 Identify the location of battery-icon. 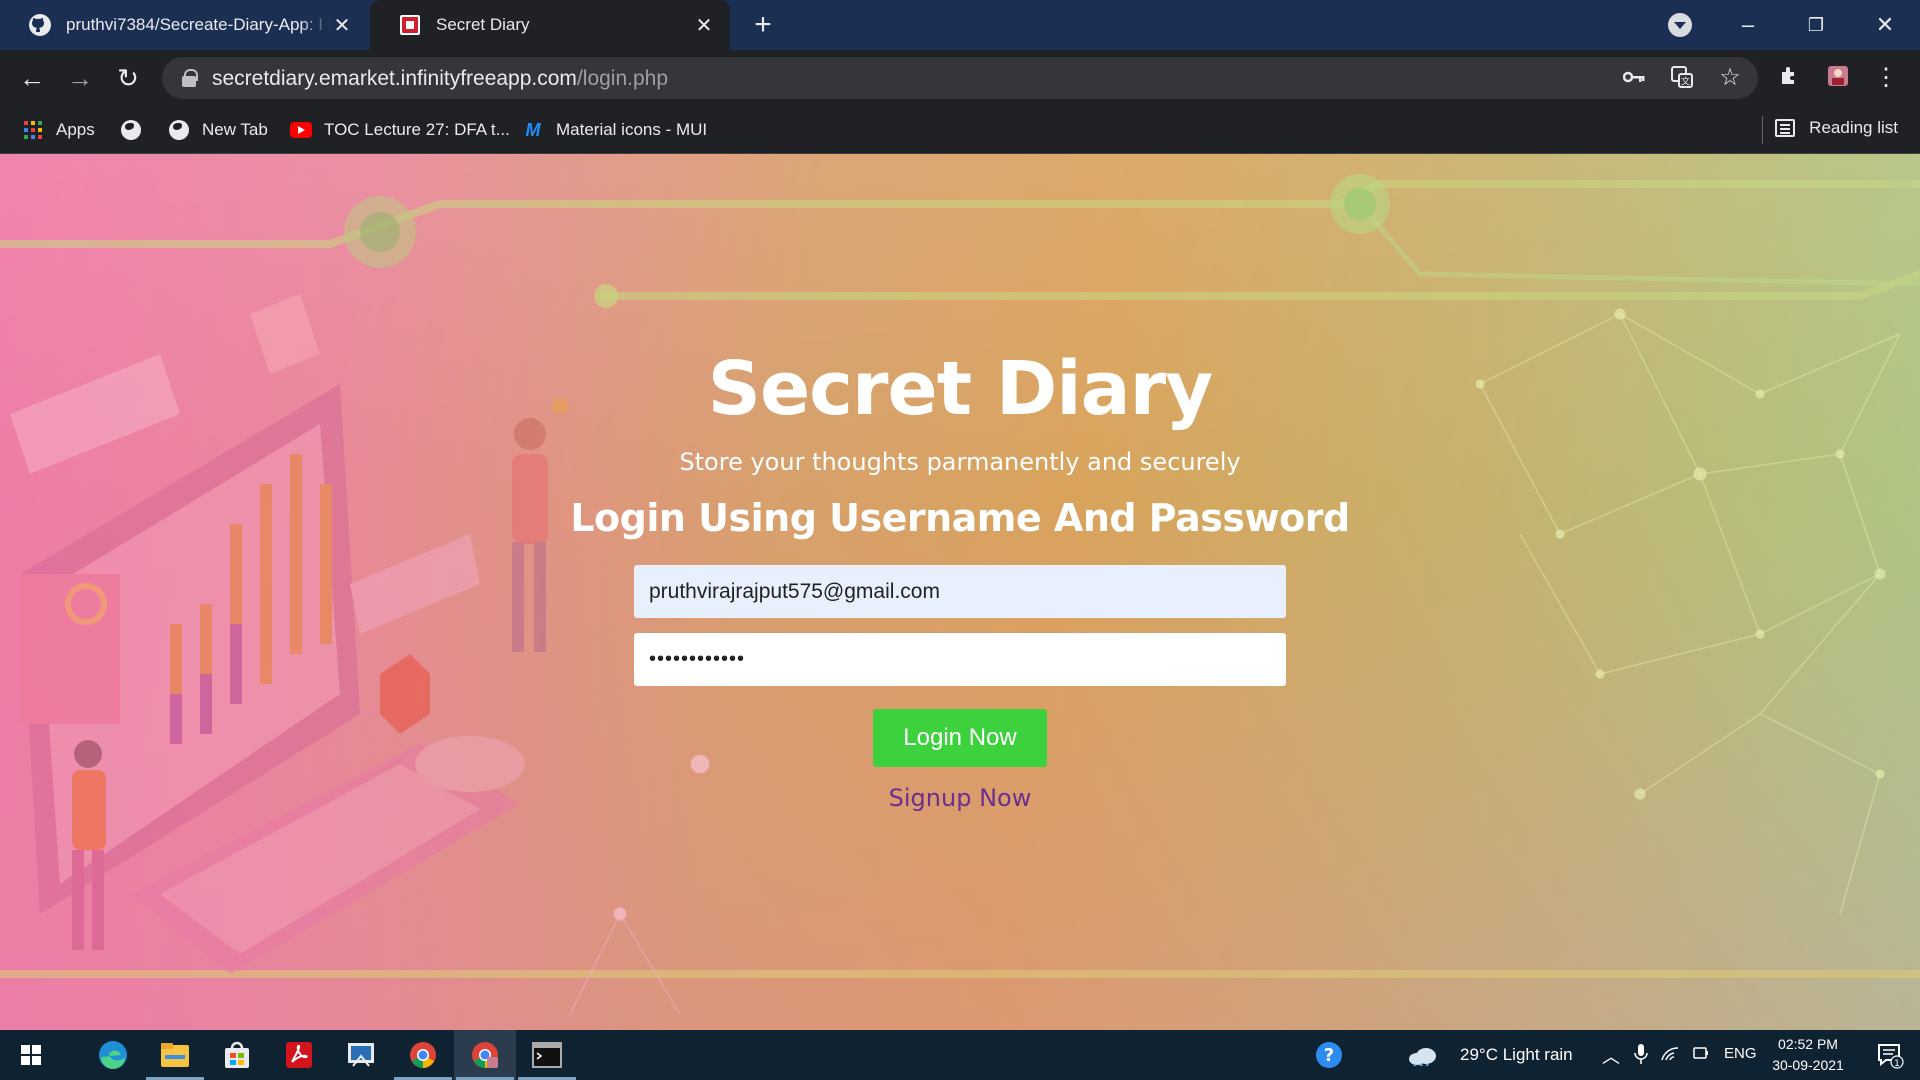
(1701, 1055).